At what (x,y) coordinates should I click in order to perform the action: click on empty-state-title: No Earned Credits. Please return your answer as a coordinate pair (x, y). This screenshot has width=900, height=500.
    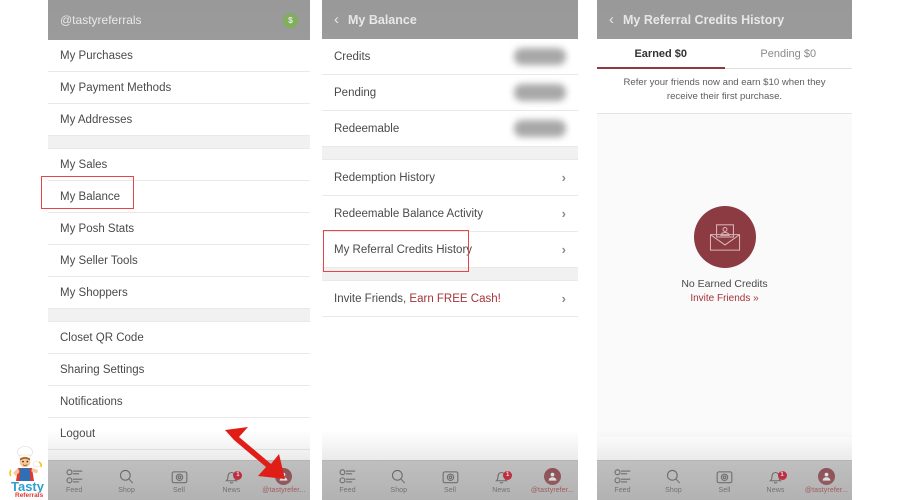
    Looking at the image, I should click on (724, 284).